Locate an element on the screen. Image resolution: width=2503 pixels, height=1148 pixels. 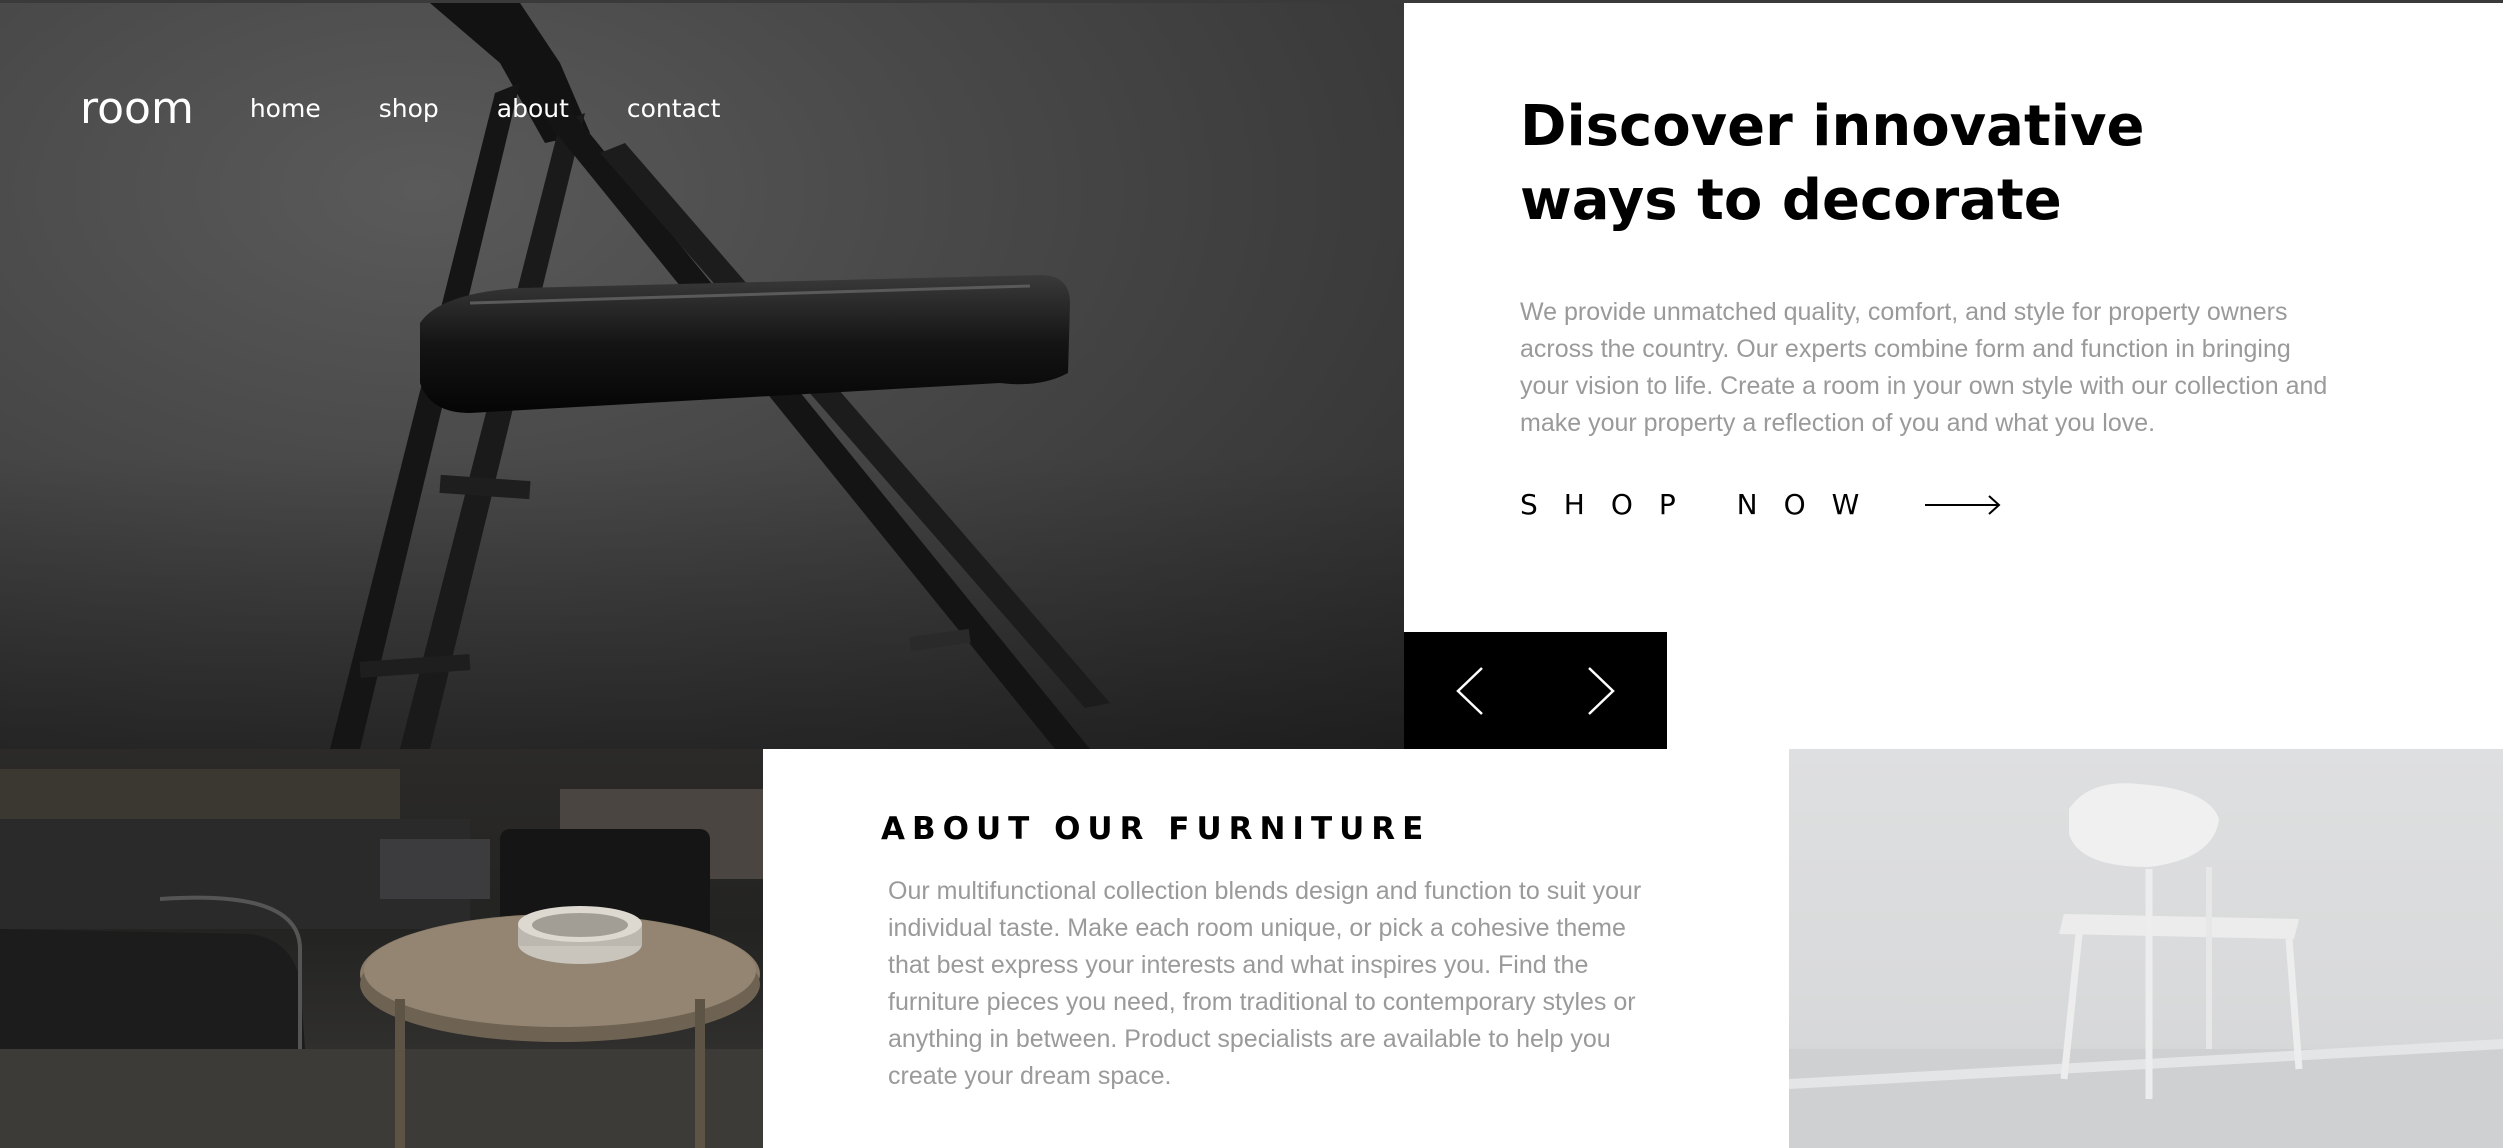
shop-now-button: SHOP NOW is located at coordinates (1930, 504).